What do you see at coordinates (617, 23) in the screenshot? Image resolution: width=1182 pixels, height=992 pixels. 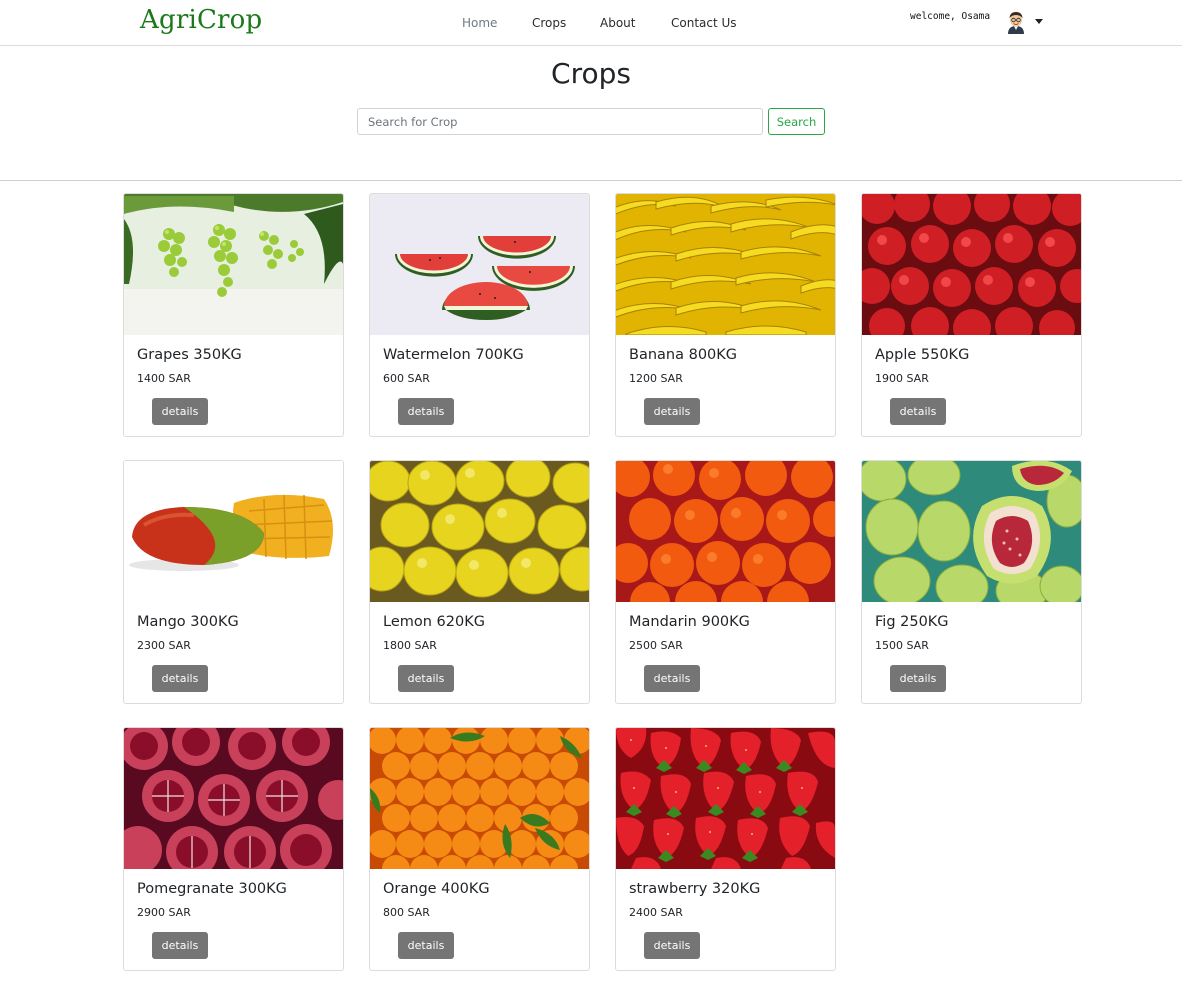 I see `nav-about: About` at bounding box center [617, 23].